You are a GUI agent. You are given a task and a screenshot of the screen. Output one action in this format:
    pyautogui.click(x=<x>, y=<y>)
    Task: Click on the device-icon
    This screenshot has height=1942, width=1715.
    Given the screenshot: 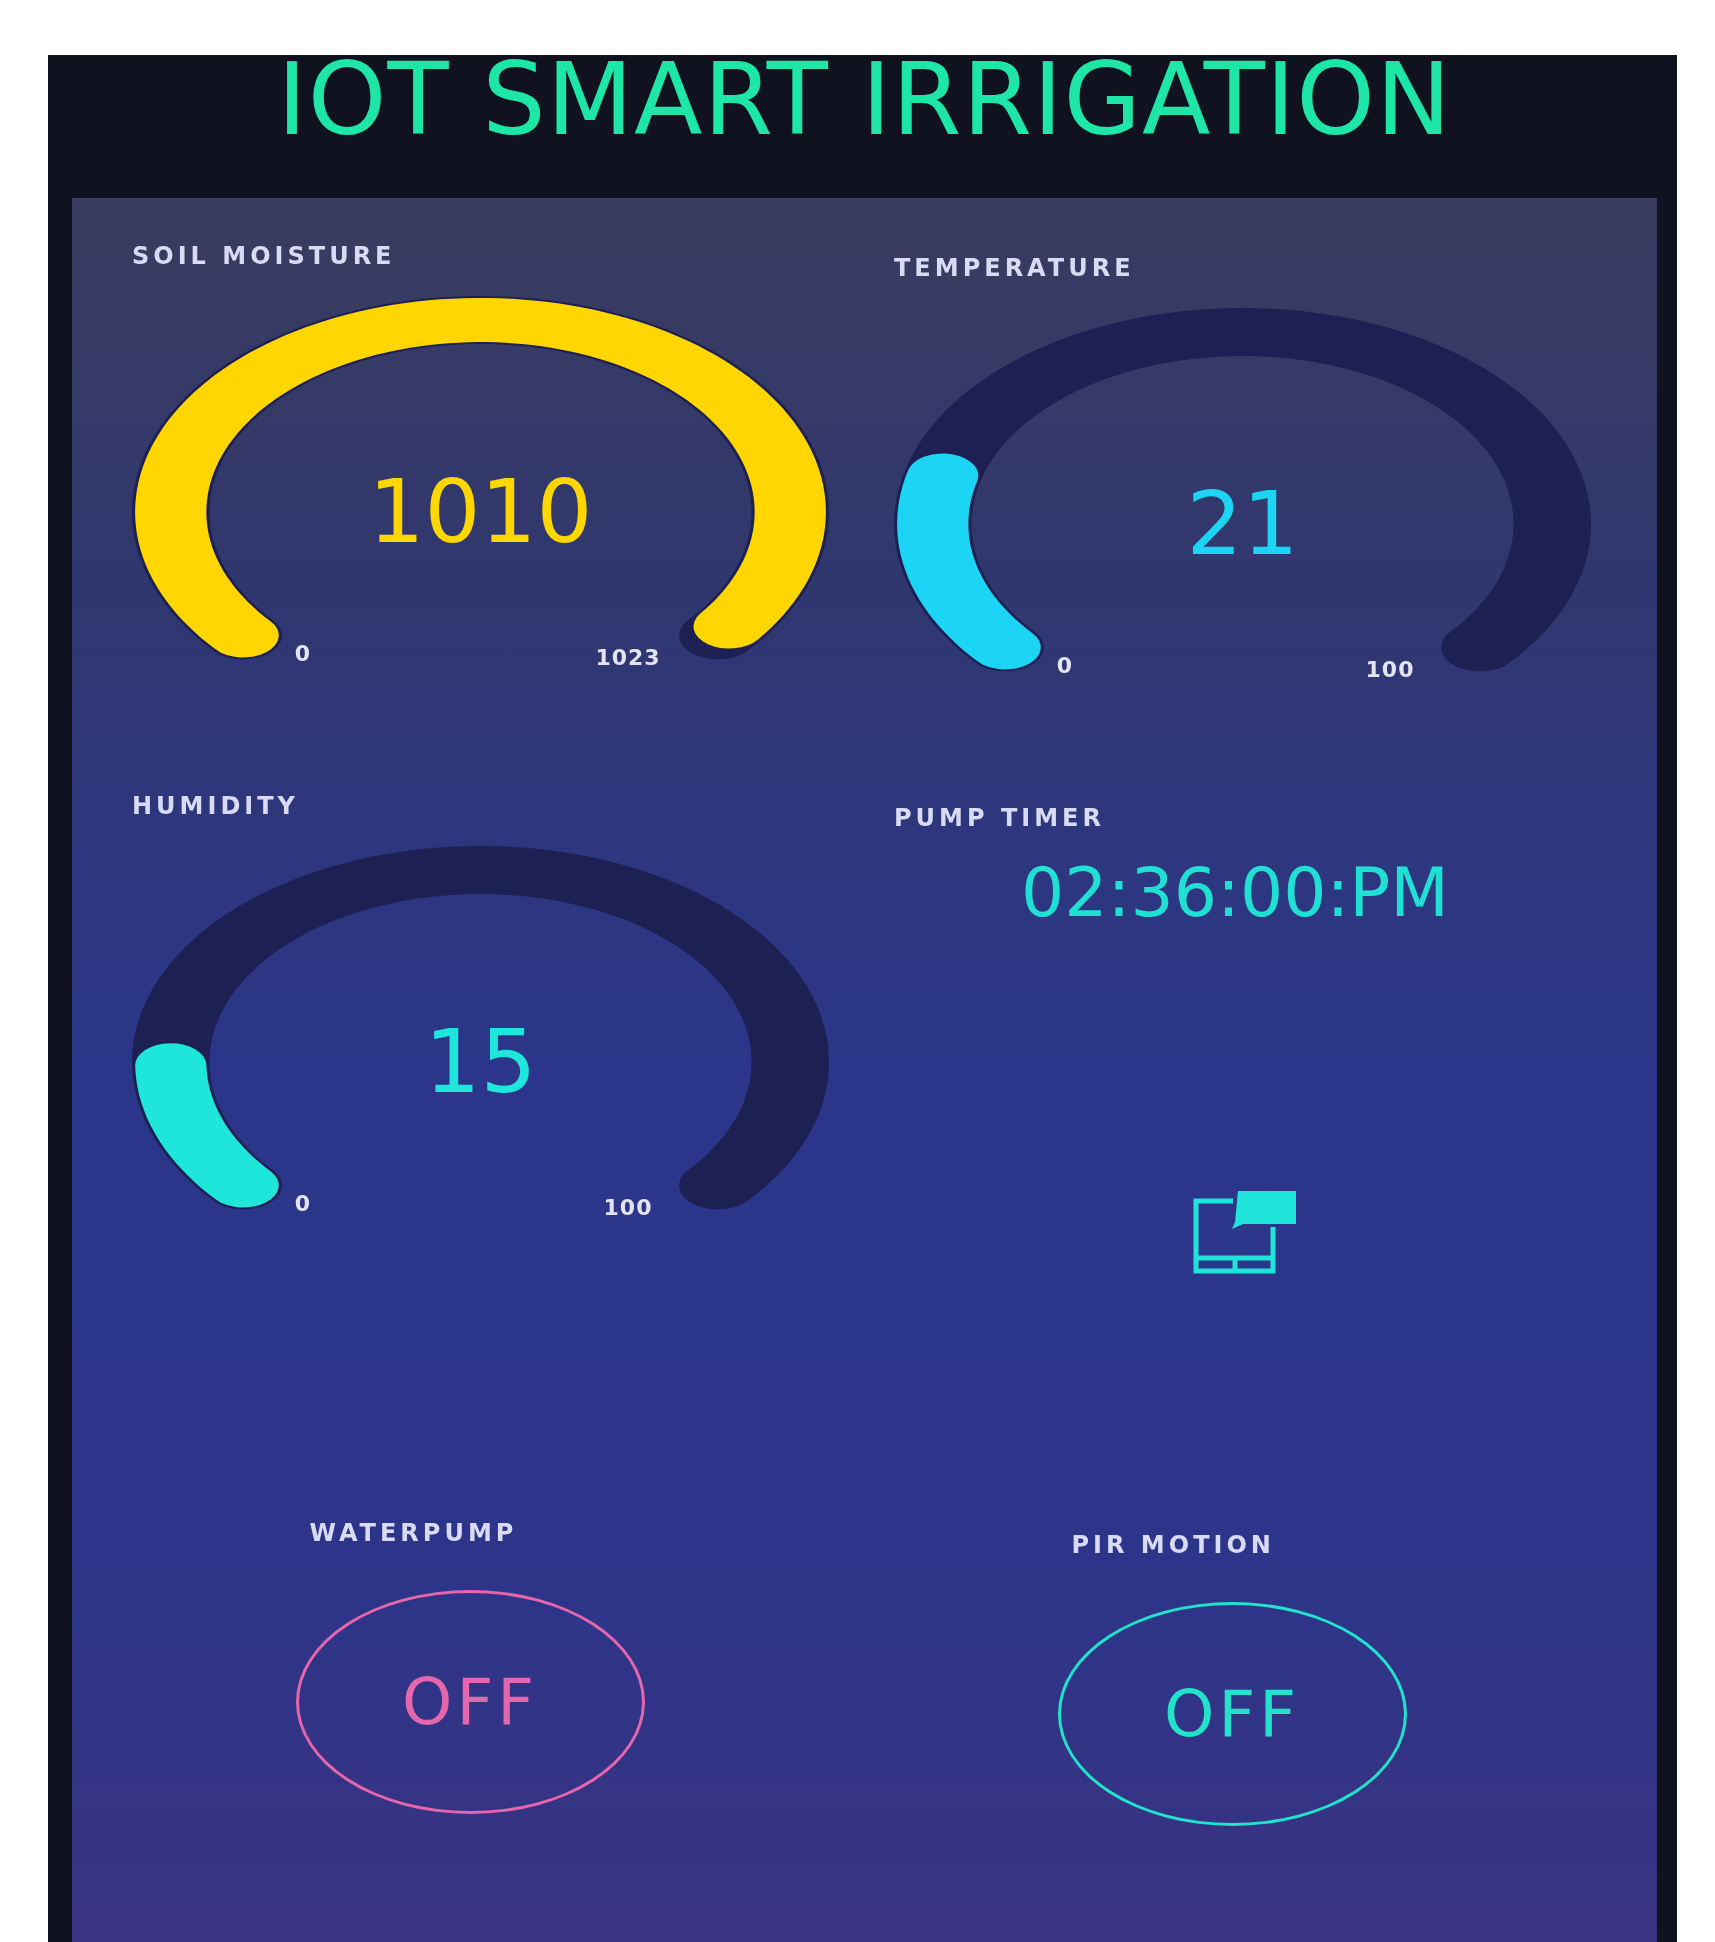 What is the action you would take?
    pyautogui.click(x=1245, y=1232)
    